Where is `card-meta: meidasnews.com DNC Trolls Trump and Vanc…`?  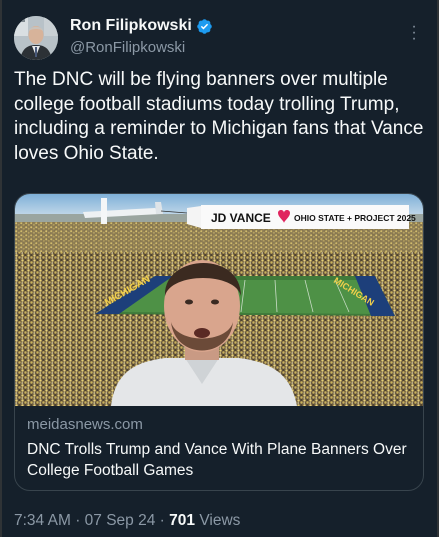 card-meta: meidasnews.com DNC Trolls Trump and Vanc… is located at coordinates (219, 448).